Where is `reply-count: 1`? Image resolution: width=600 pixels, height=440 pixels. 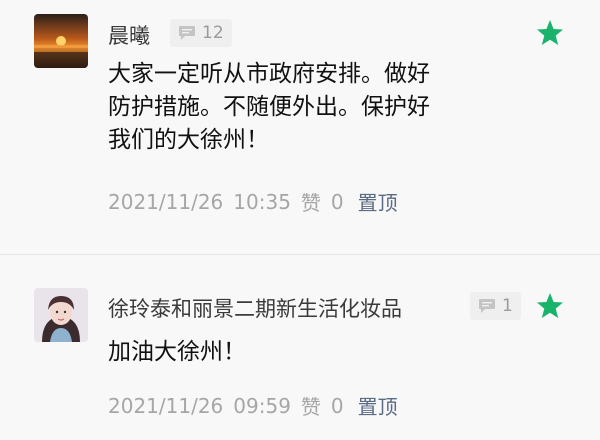 reply-count: 1 is located at coordinates (507, 306).